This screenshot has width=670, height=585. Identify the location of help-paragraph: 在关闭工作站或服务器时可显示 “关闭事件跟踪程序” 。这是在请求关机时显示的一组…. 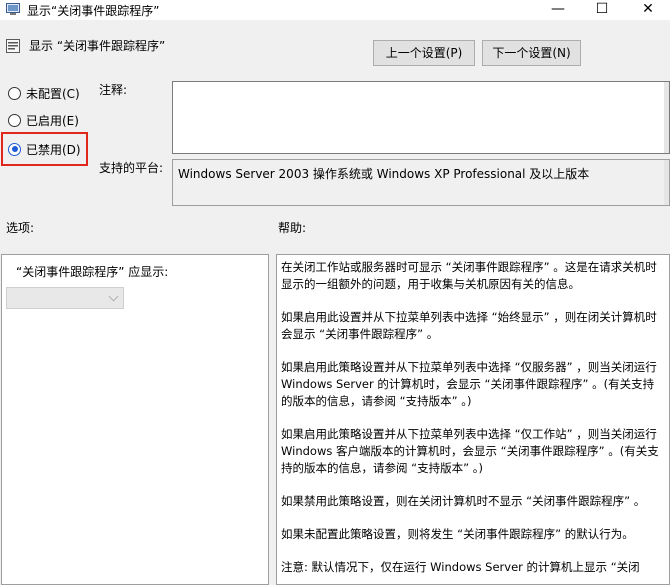
(469, 275).